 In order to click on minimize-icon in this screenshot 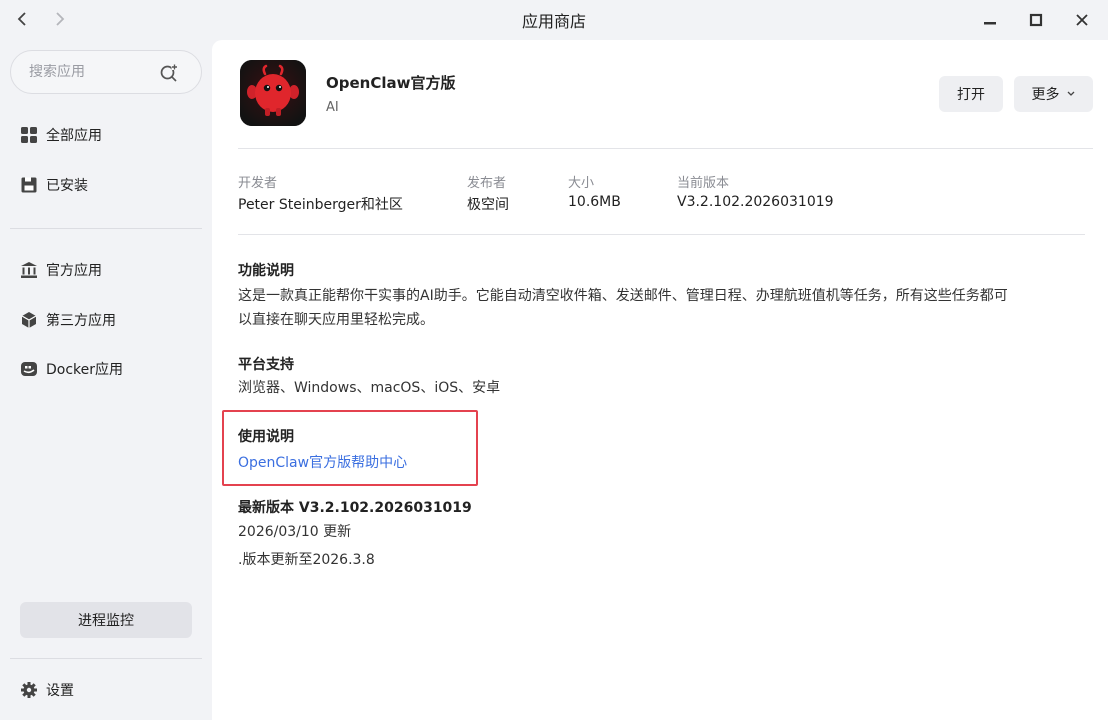, I will do `click(990, 23)`.